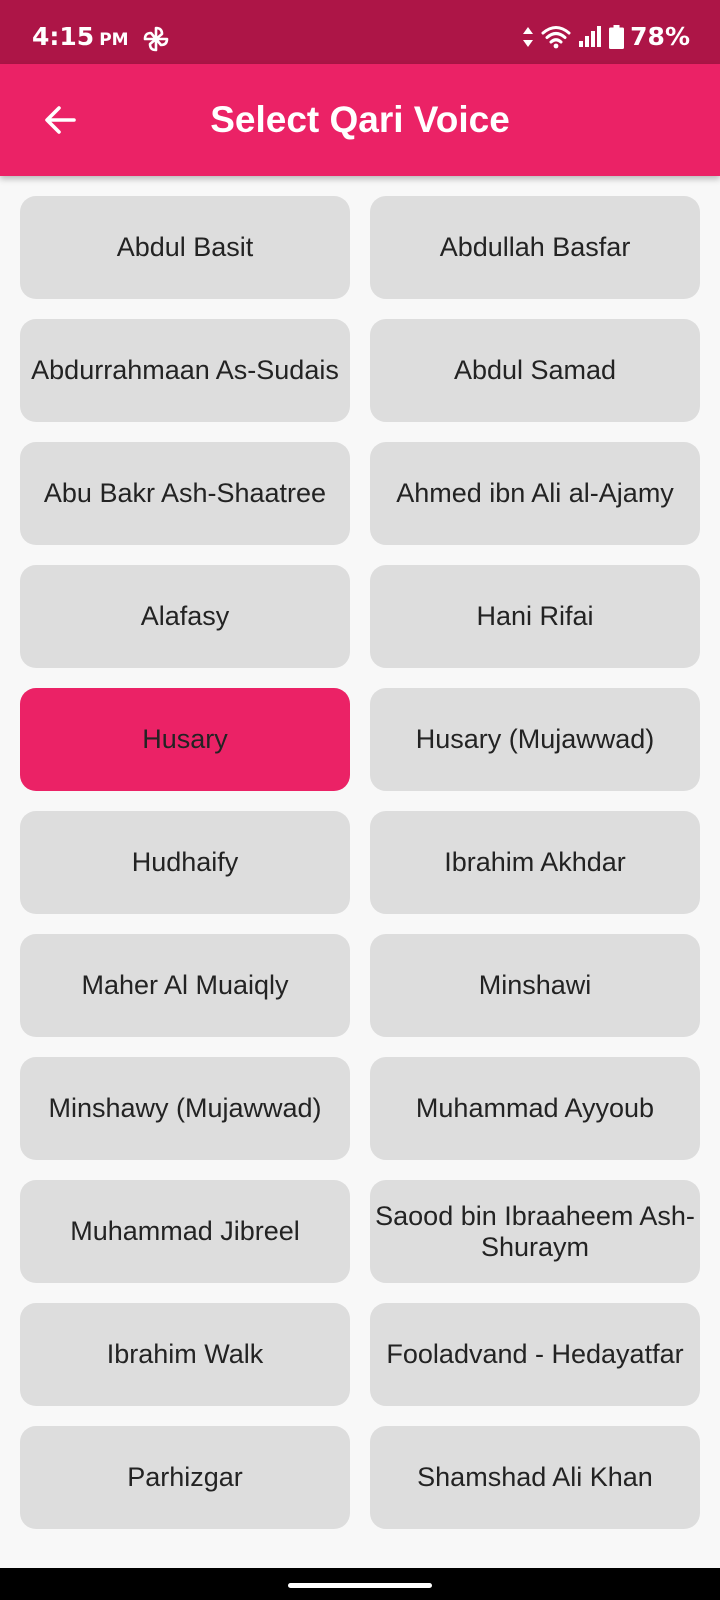 This screenshot has width=720, height=1600. What do you see at coordinates (535, 616) in the screenshot?
I see `qari-button: Hani Rifai` at bounding box center [535, 616].